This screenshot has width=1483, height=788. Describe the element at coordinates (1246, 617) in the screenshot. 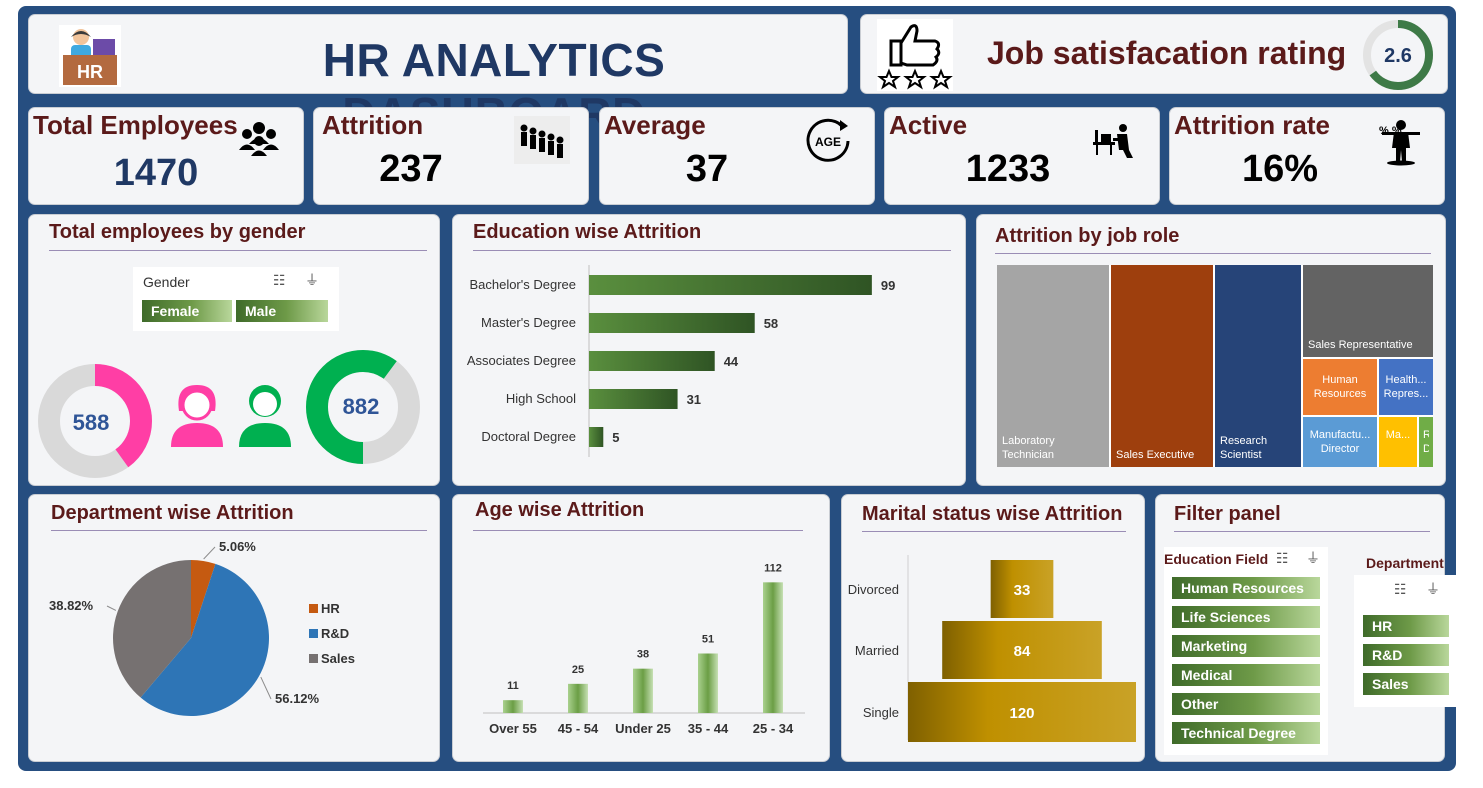

I see `filter-option: Life Sciences` at that location.